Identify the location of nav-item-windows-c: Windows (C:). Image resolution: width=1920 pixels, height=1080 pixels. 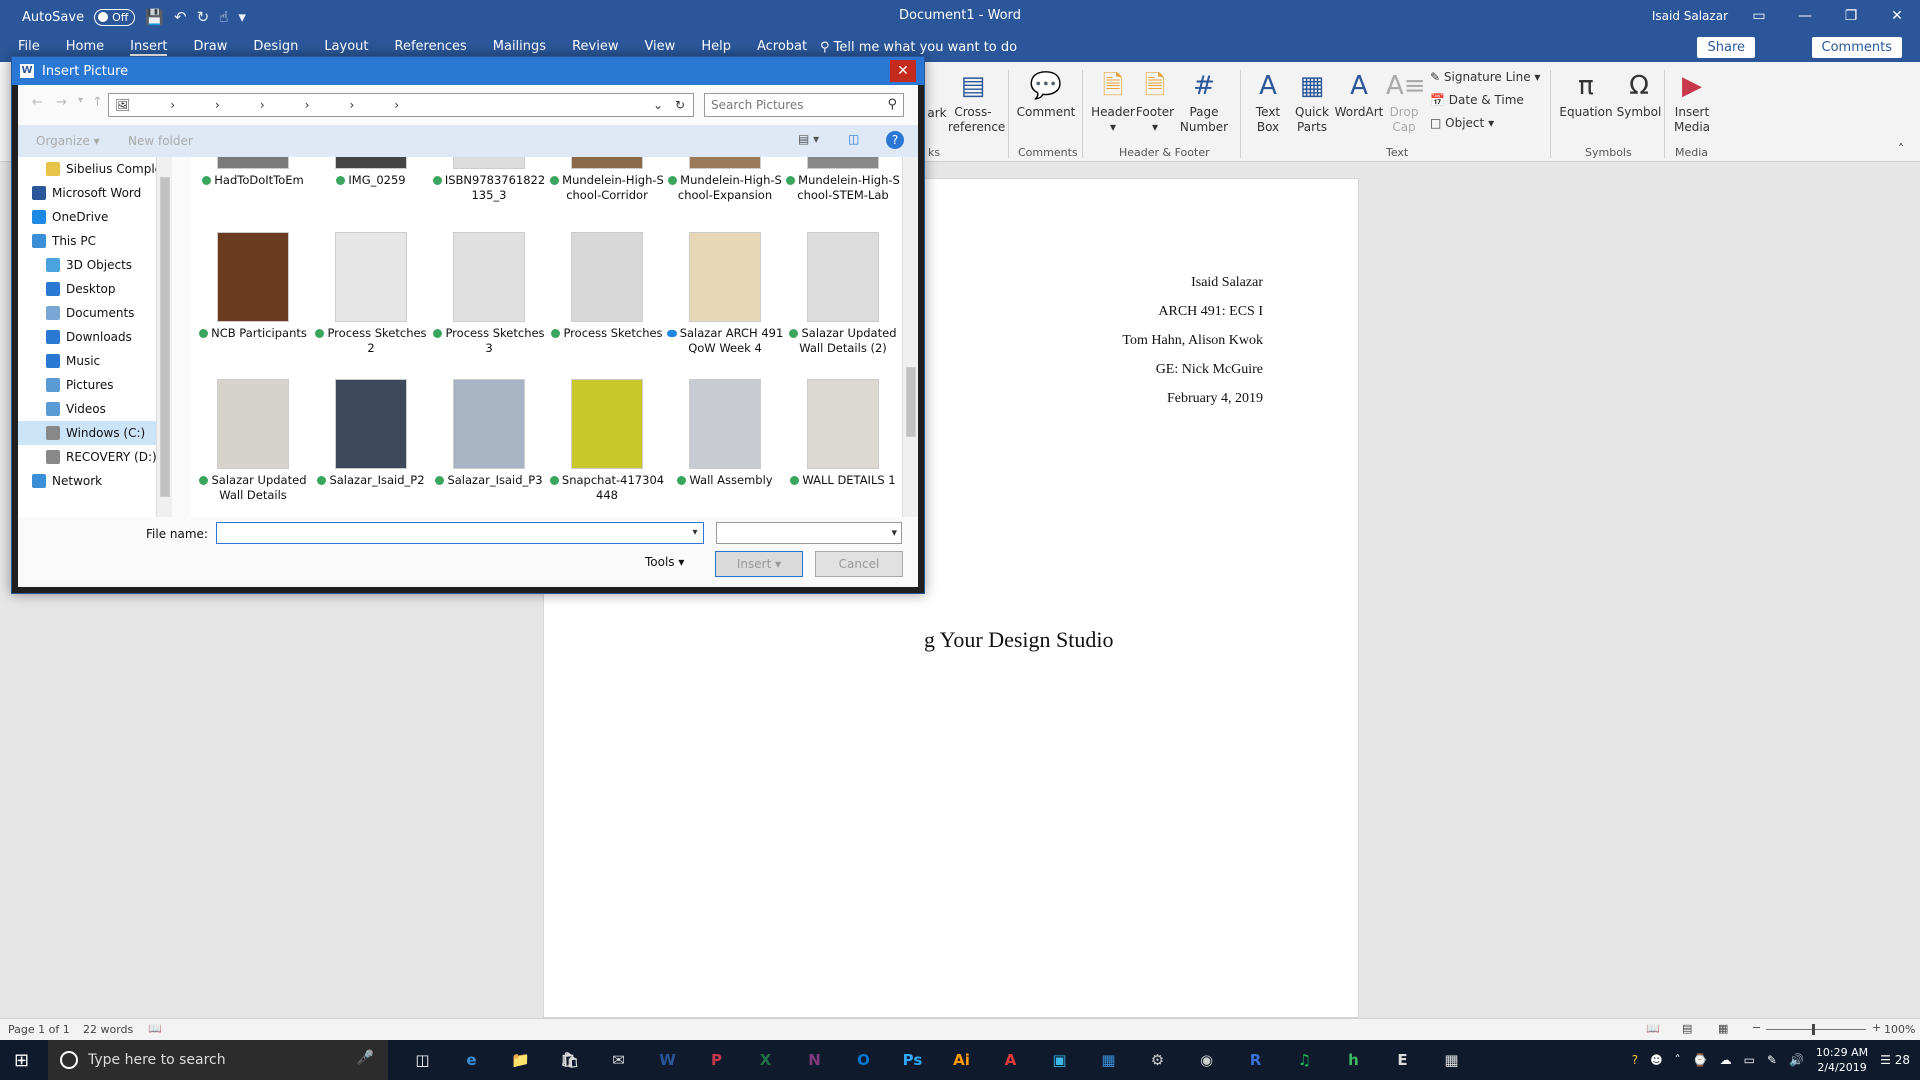
(93, 433).